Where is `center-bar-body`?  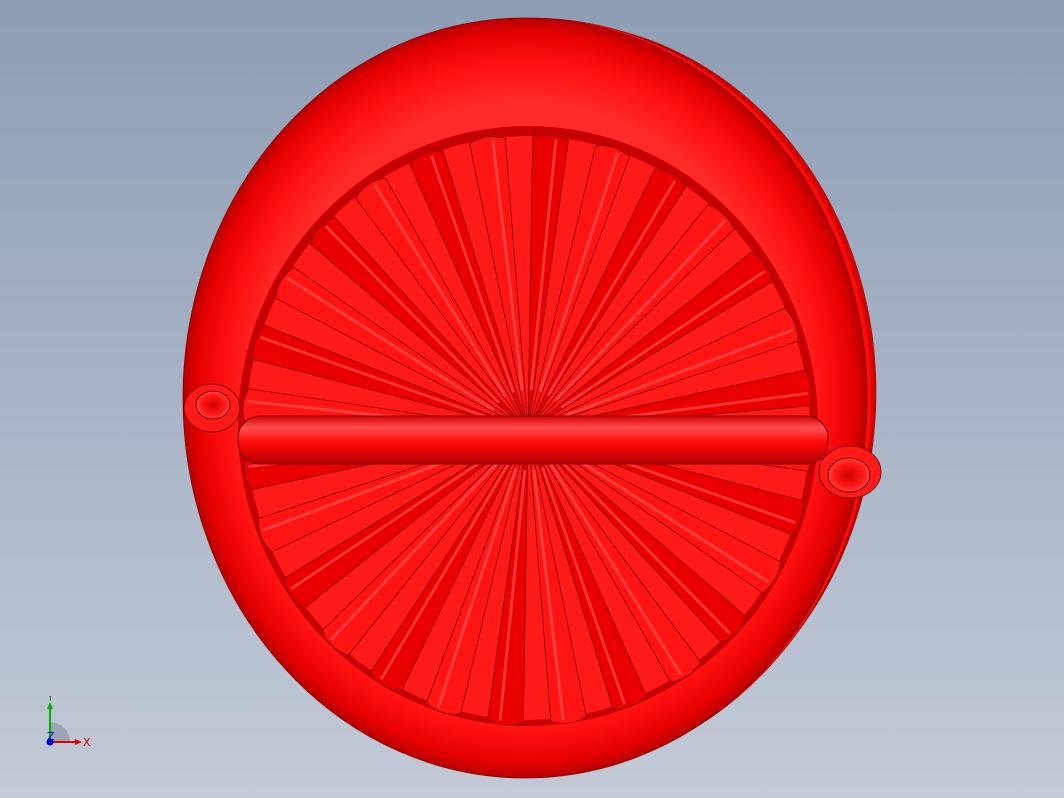 center-bar-body is located at coordinates (533, 440).